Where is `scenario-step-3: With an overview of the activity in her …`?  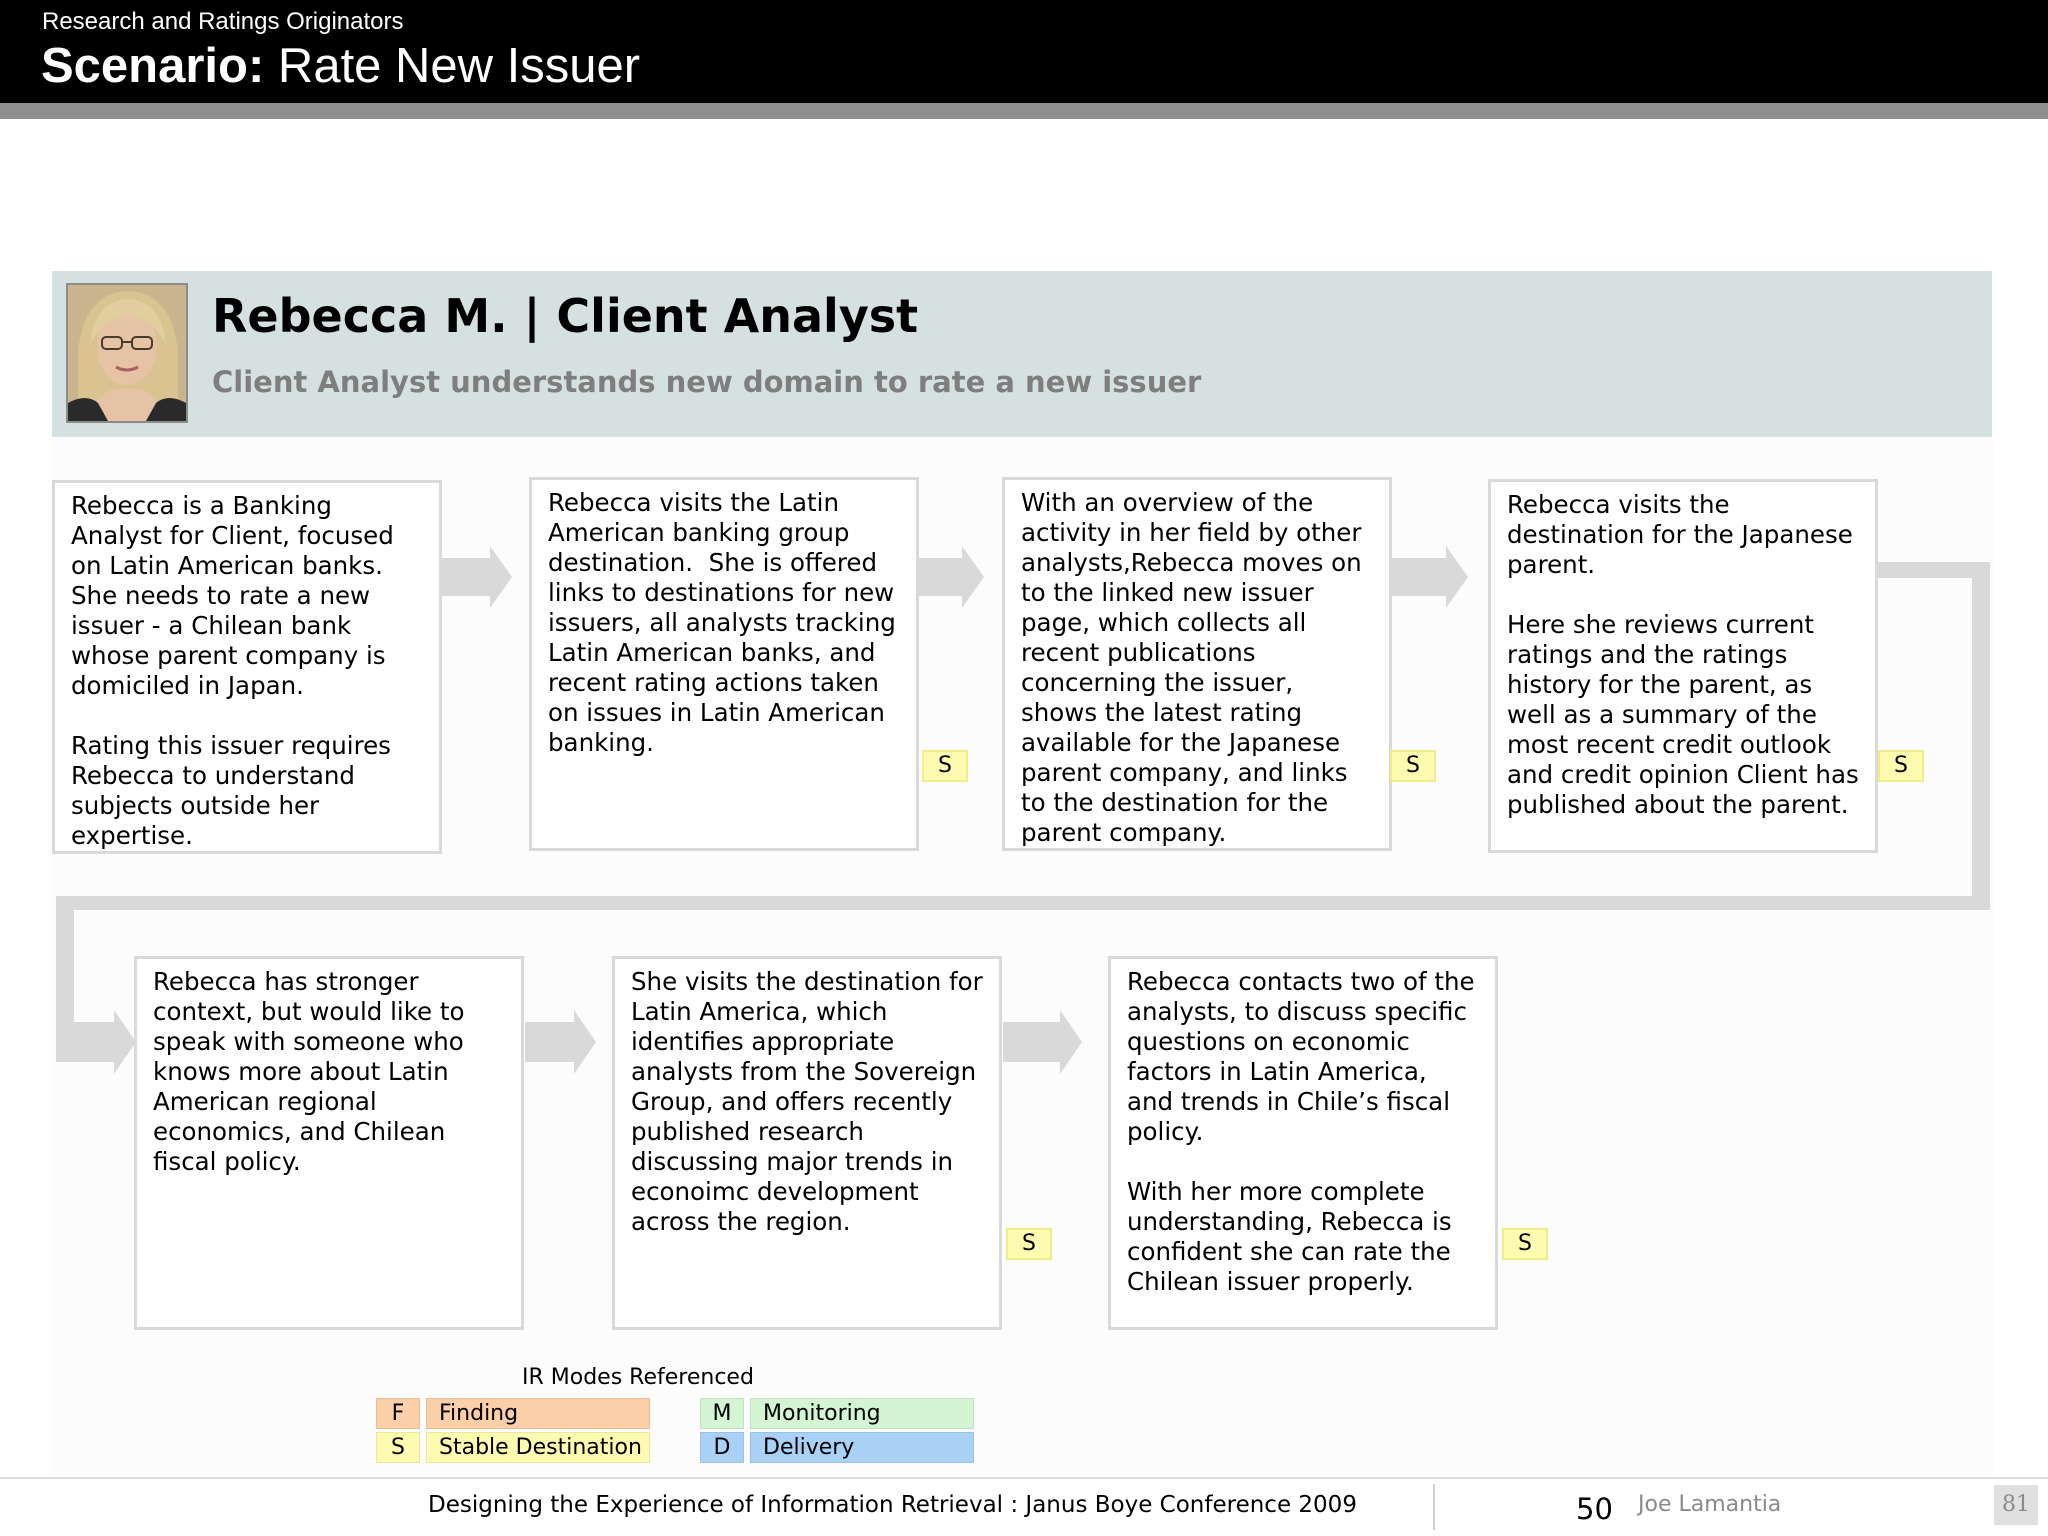
scenario-step-3: With an overview of the activity in her … is located at coordinates (1197, 664).